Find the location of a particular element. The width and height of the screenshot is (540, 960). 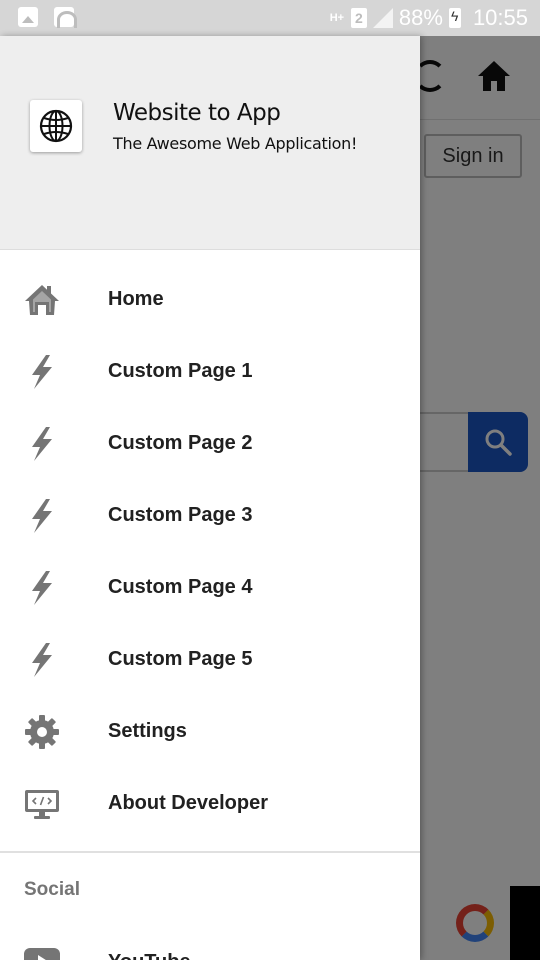

sim-icon: 2 is located at coordinates (358, 18).